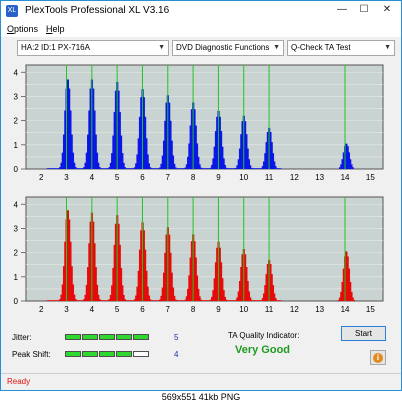  What do you see at coordinates (22, 337) in the screenshot?
I see `jitter-label: Jitter:` at bounding box center [22, 337].